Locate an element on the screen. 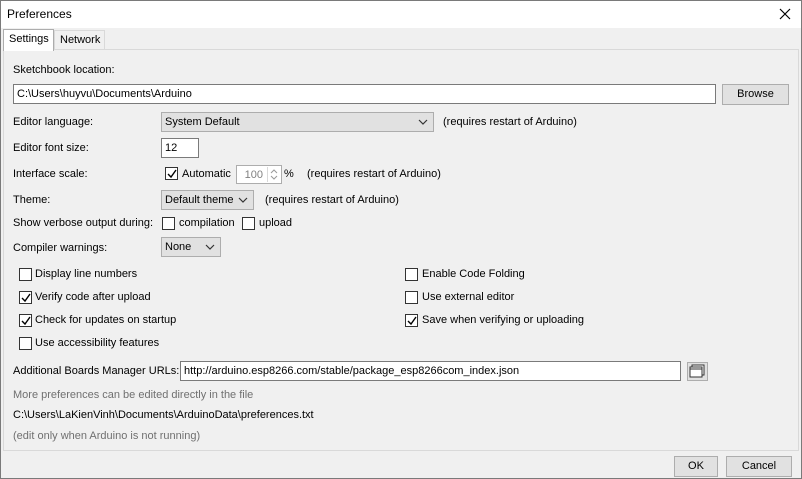 This screenshot has width=802, height=479. window-list-icon is located at coordinates (697, 371).